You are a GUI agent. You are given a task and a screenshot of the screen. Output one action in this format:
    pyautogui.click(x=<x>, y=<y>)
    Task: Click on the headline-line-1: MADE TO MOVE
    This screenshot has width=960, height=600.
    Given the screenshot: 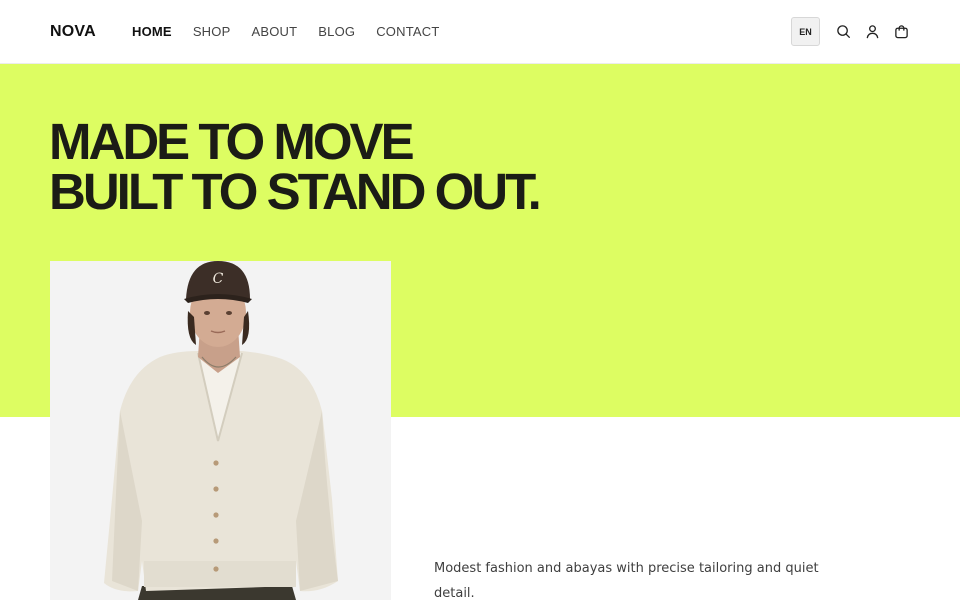 What is the action you would take?
    pyautogui.click(x=232, y=141)
    